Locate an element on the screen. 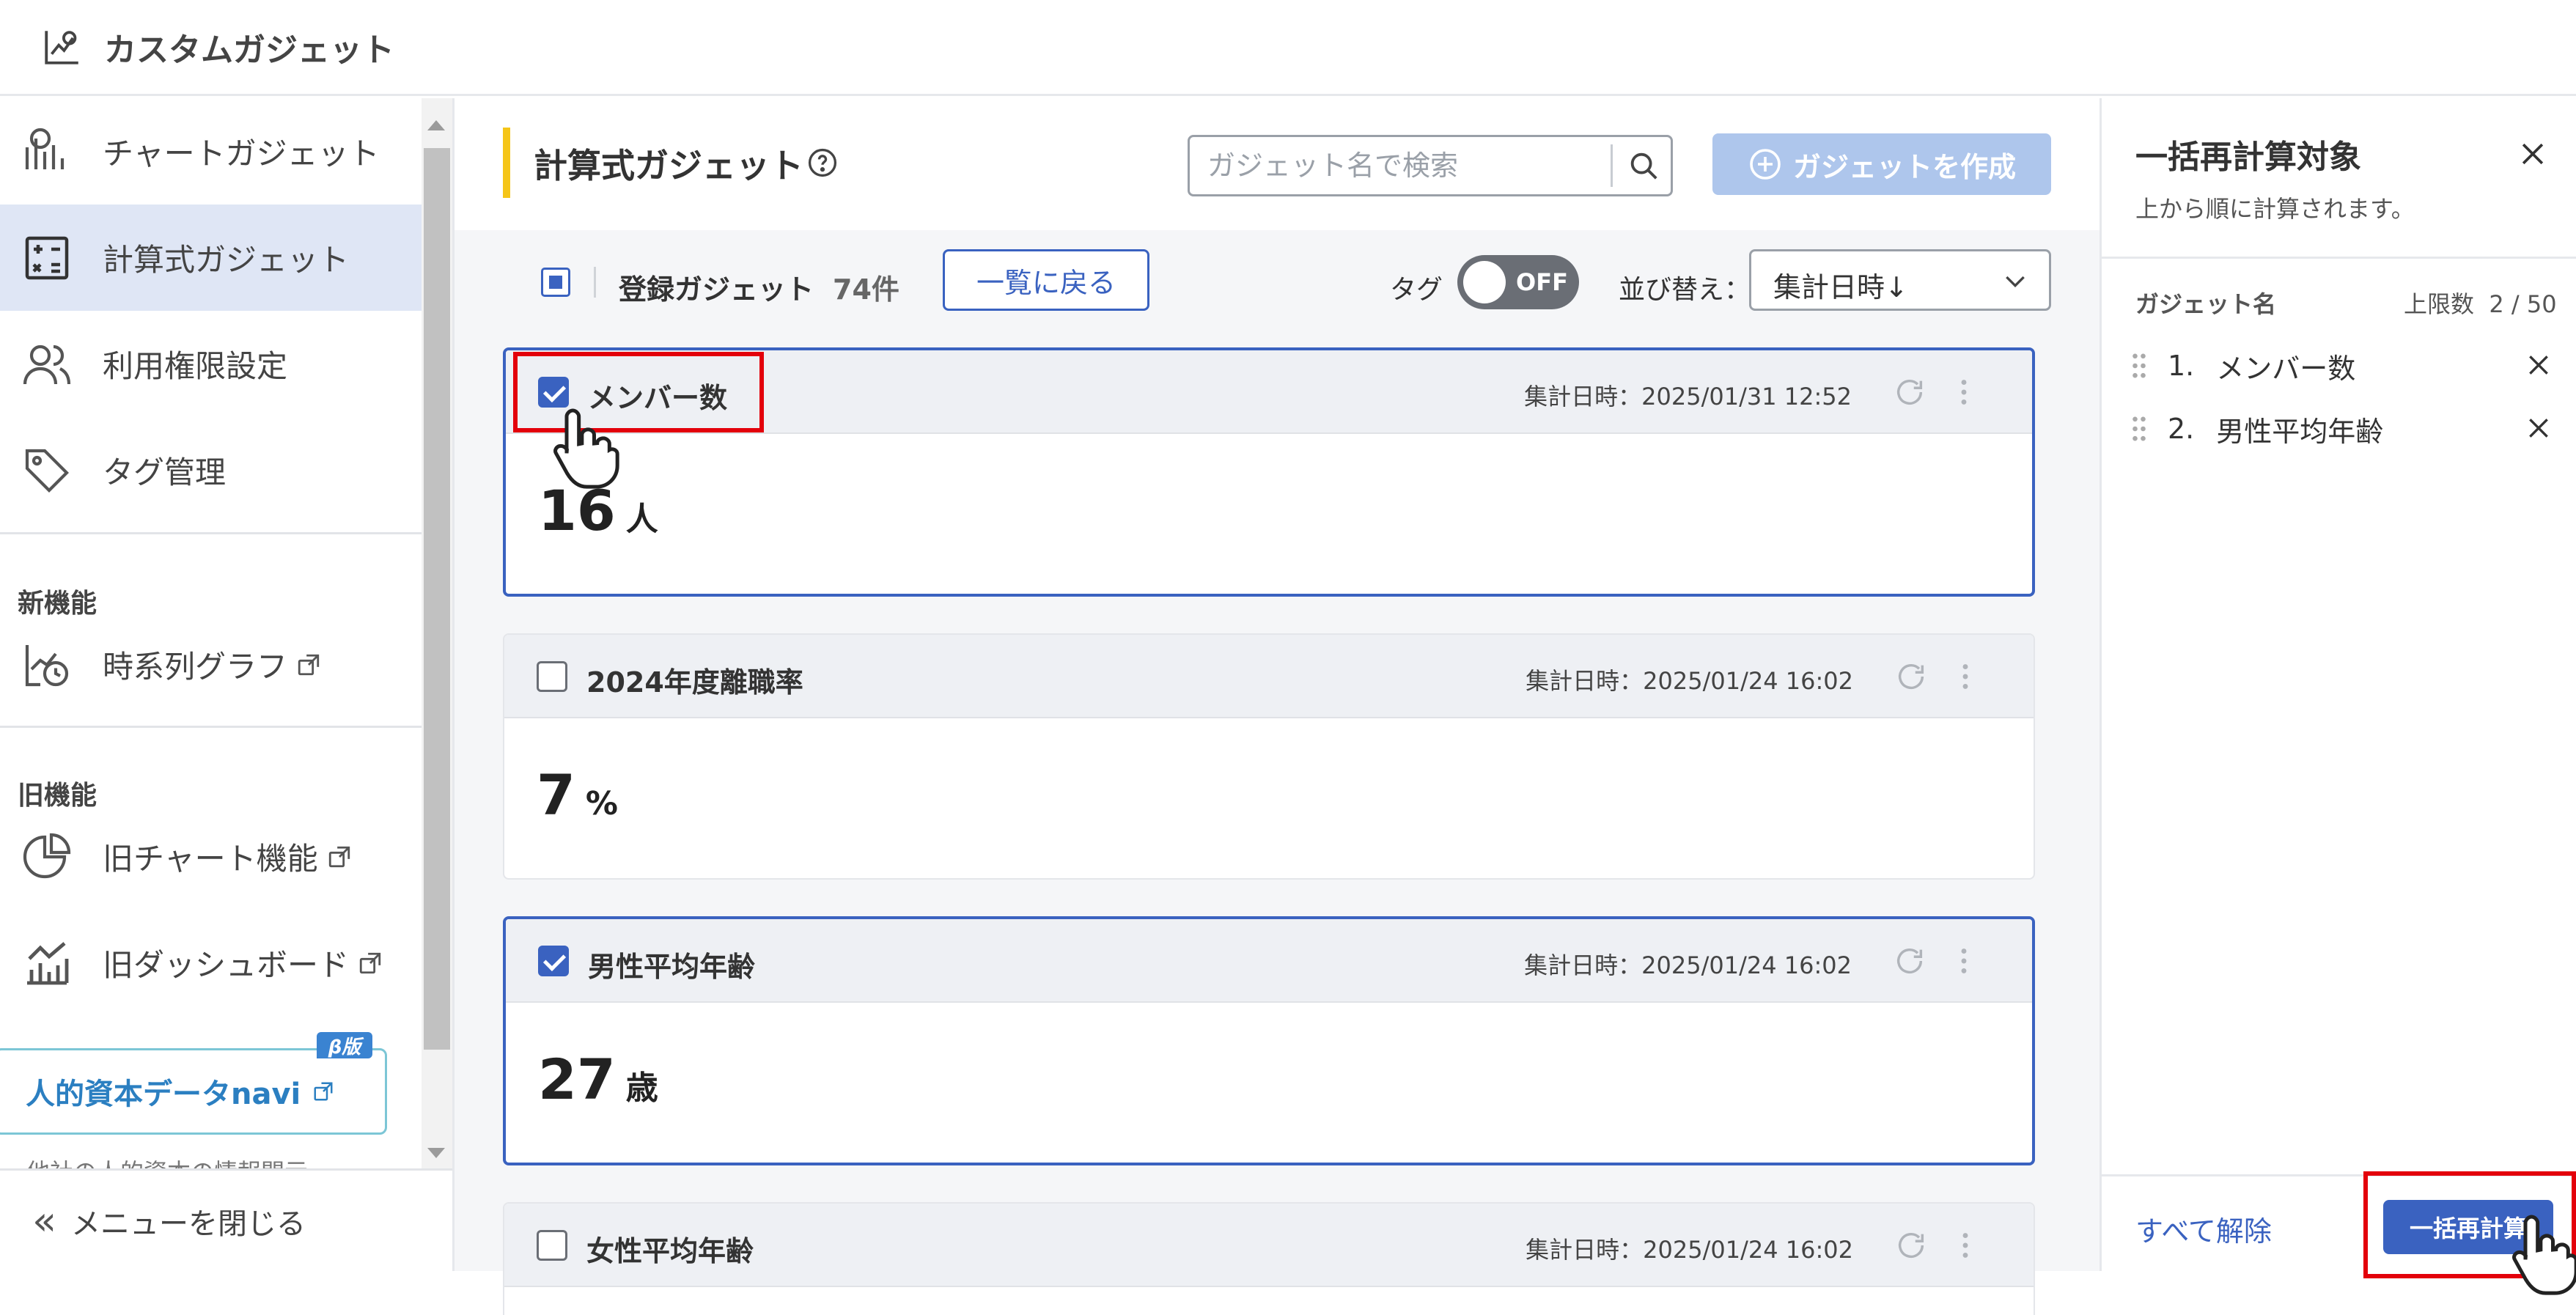 This screenshot has height=1315, width=2576. value-unit: % is located at coordinates (601, 804).